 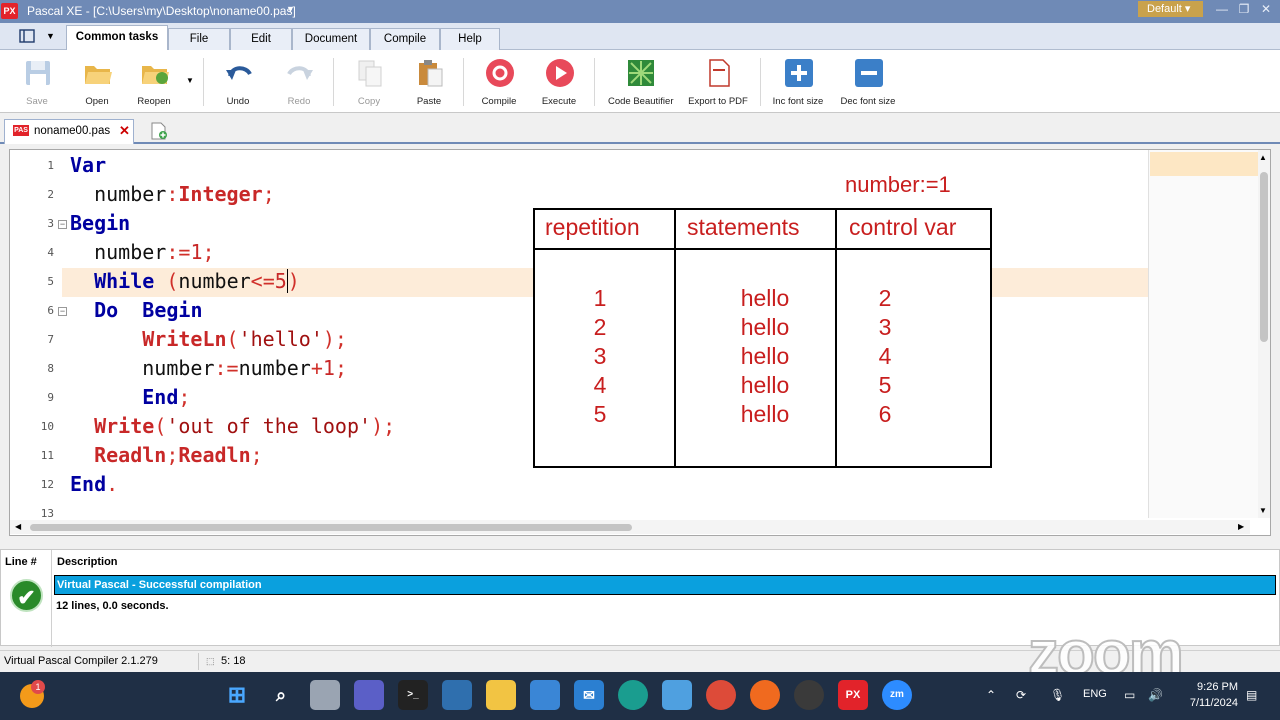 I want to click on notifications-icon: ▤, so click(x=1251, y=695).